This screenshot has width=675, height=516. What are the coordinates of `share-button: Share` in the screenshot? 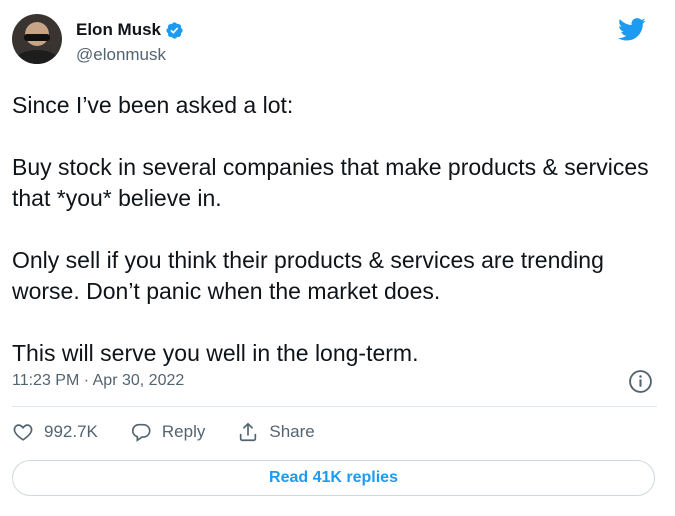 It's located at (276, 432).